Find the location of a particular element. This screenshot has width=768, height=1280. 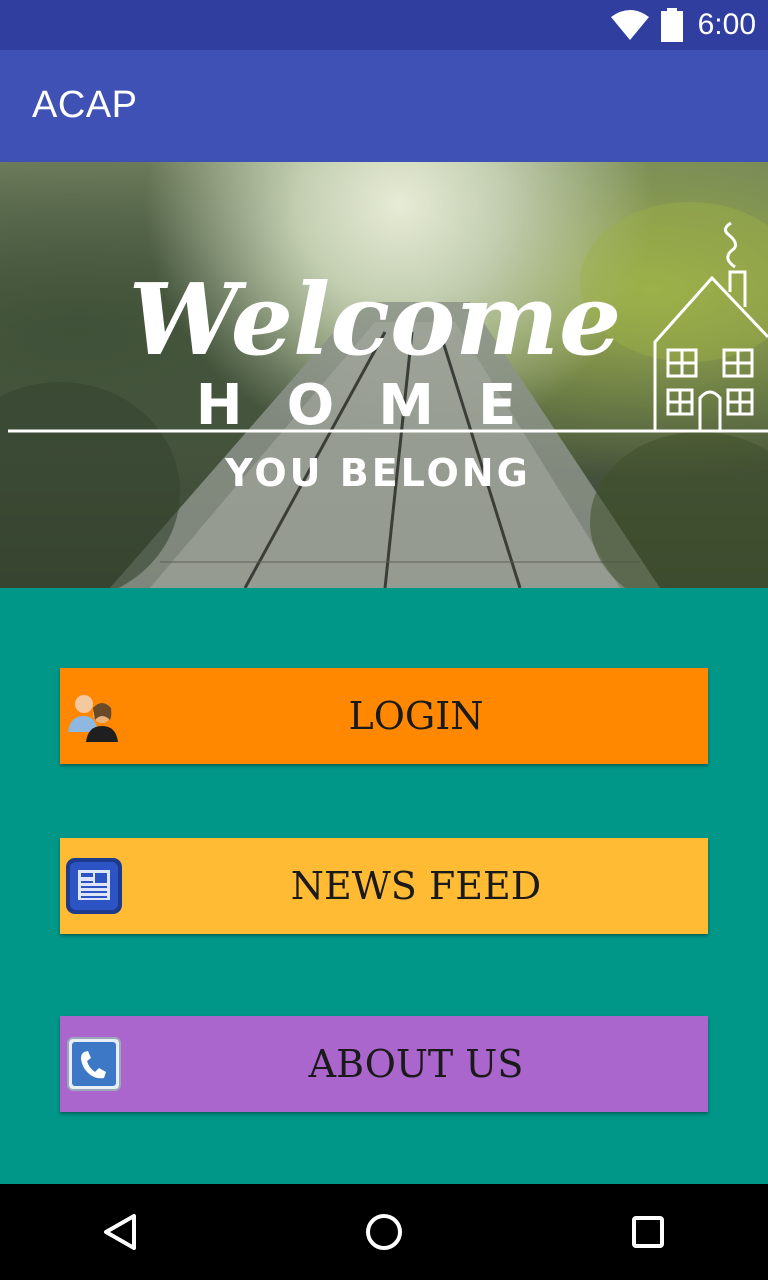

status-time: 6:00 is located at coordinates (726, 24).